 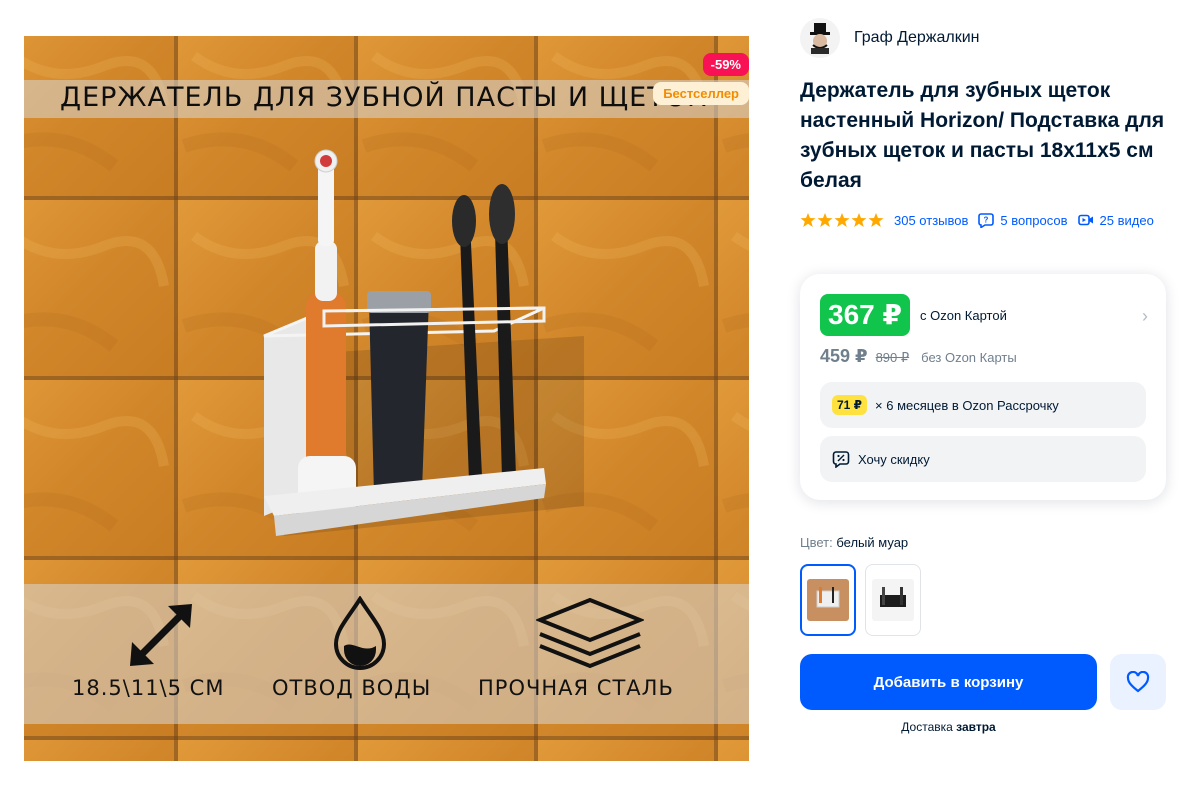 I want to click on installment-text: × 6 месяцев в Ozon Рассрочку, so click(x=967, y=405).